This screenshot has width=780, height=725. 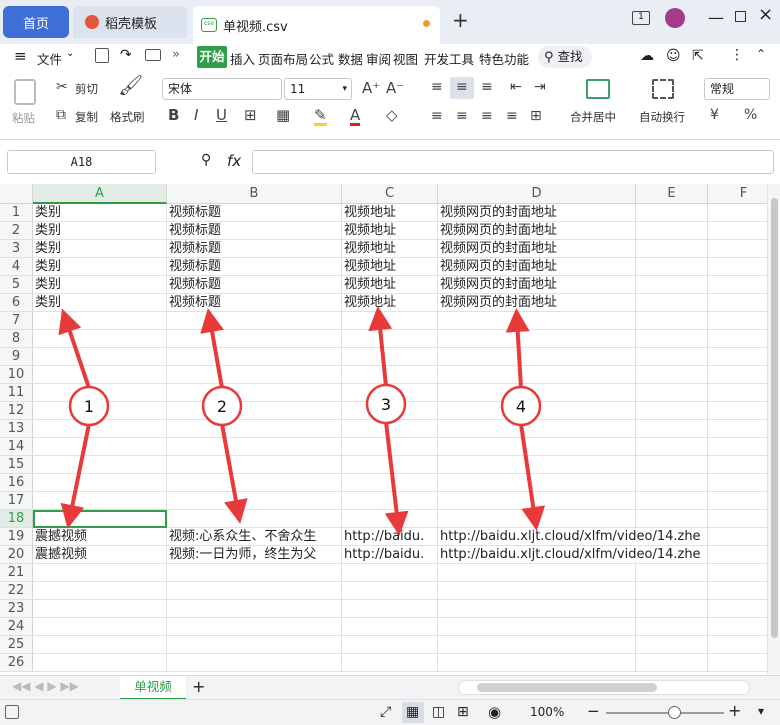 What do you see at coordinates (36, 22) in the screenshot?
I see `tab-home: 首页` at bounding box center [36, 22].